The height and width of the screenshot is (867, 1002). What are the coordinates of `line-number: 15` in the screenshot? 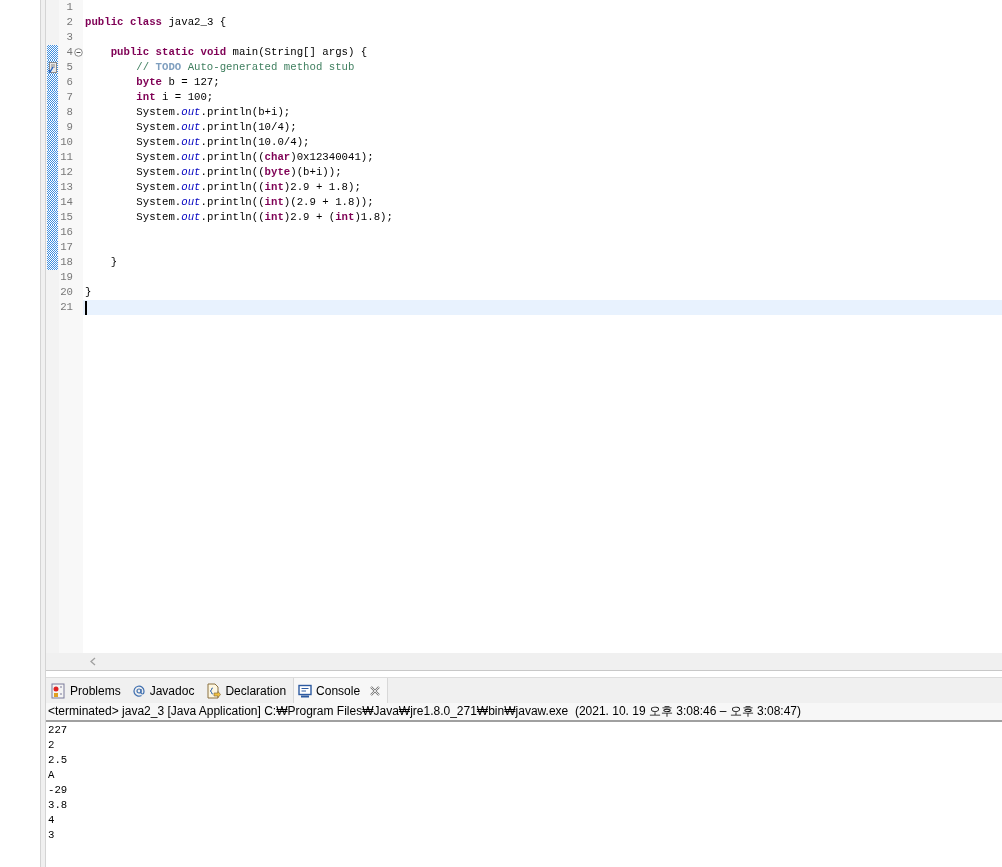 It's located at (66, 217).